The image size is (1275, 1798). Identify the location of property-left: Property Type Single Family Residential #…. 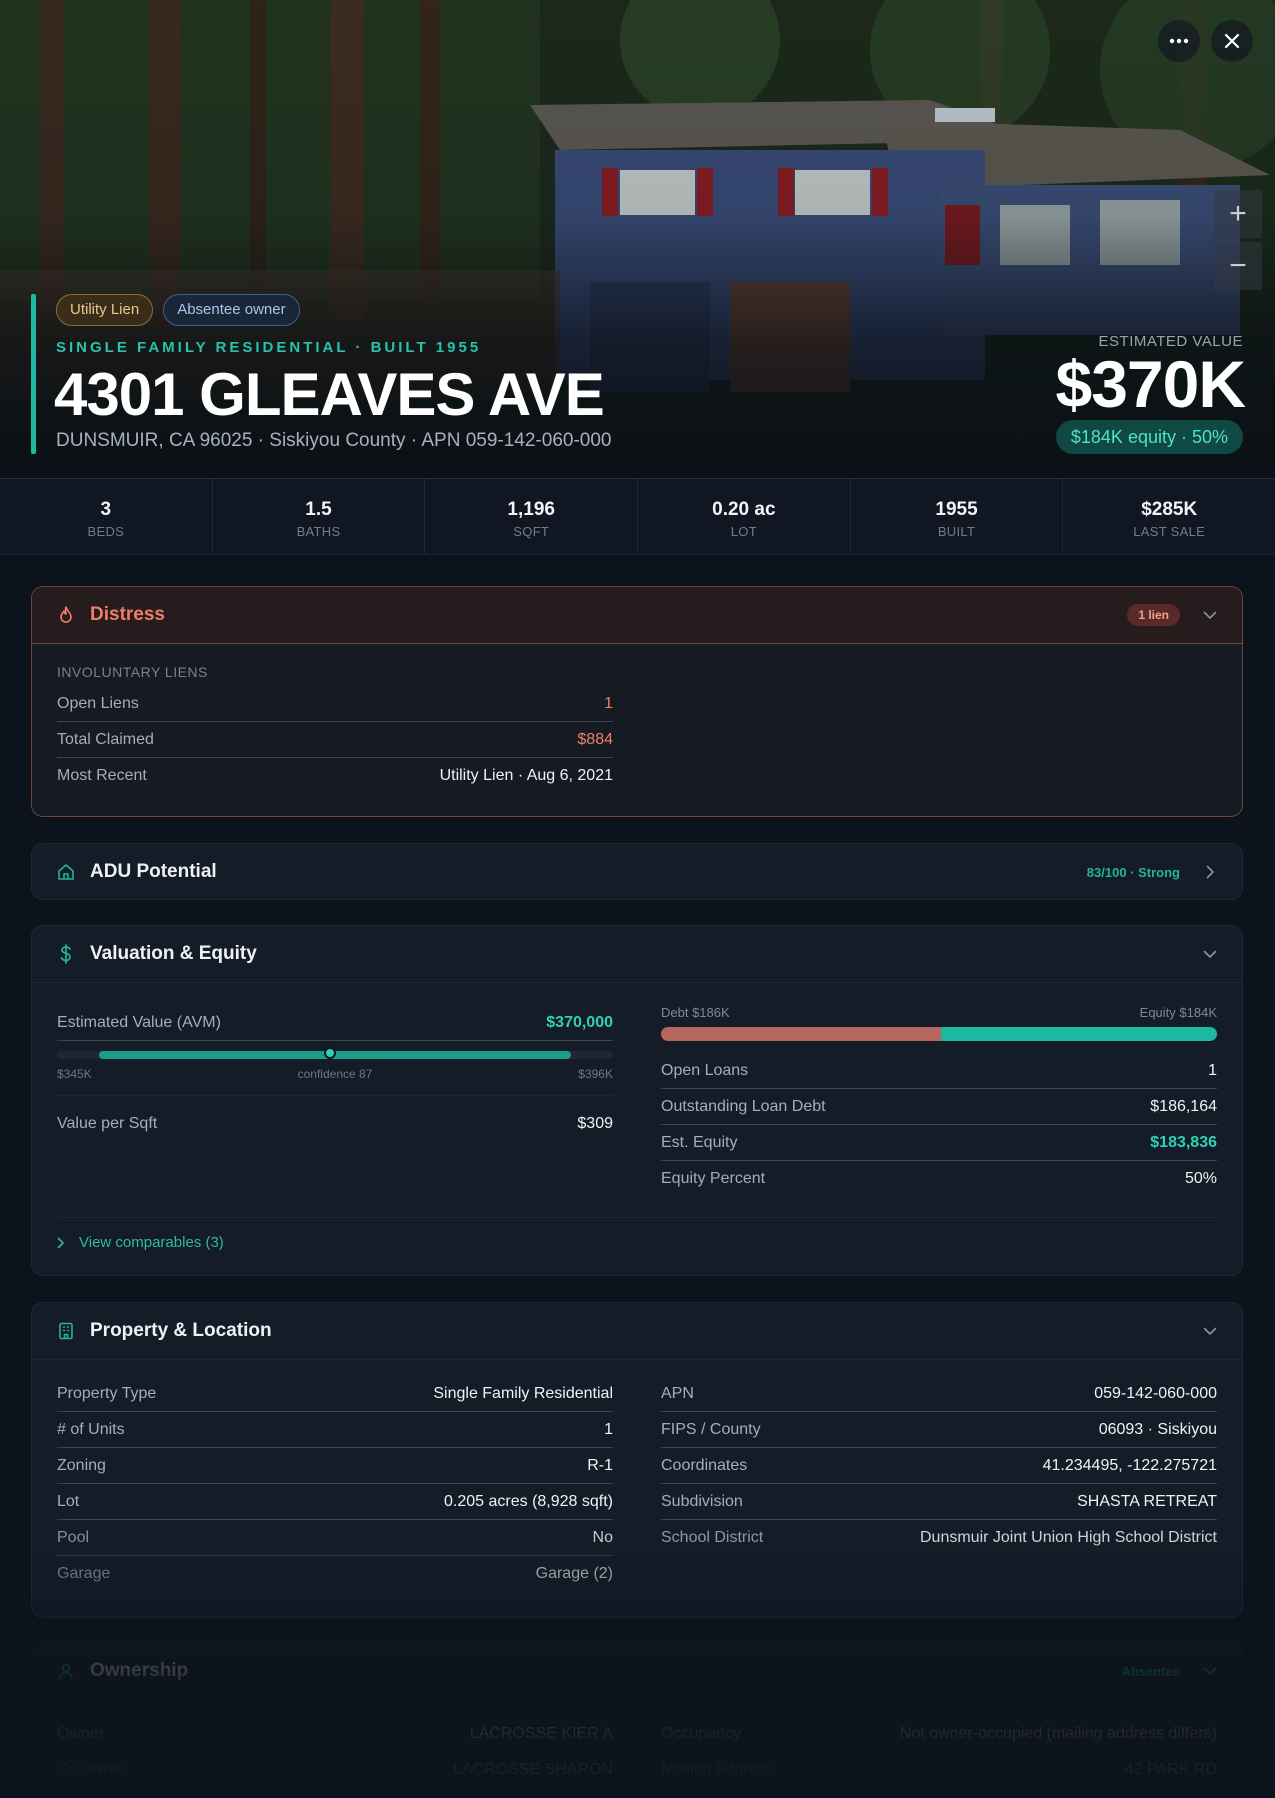
(335, 1484).